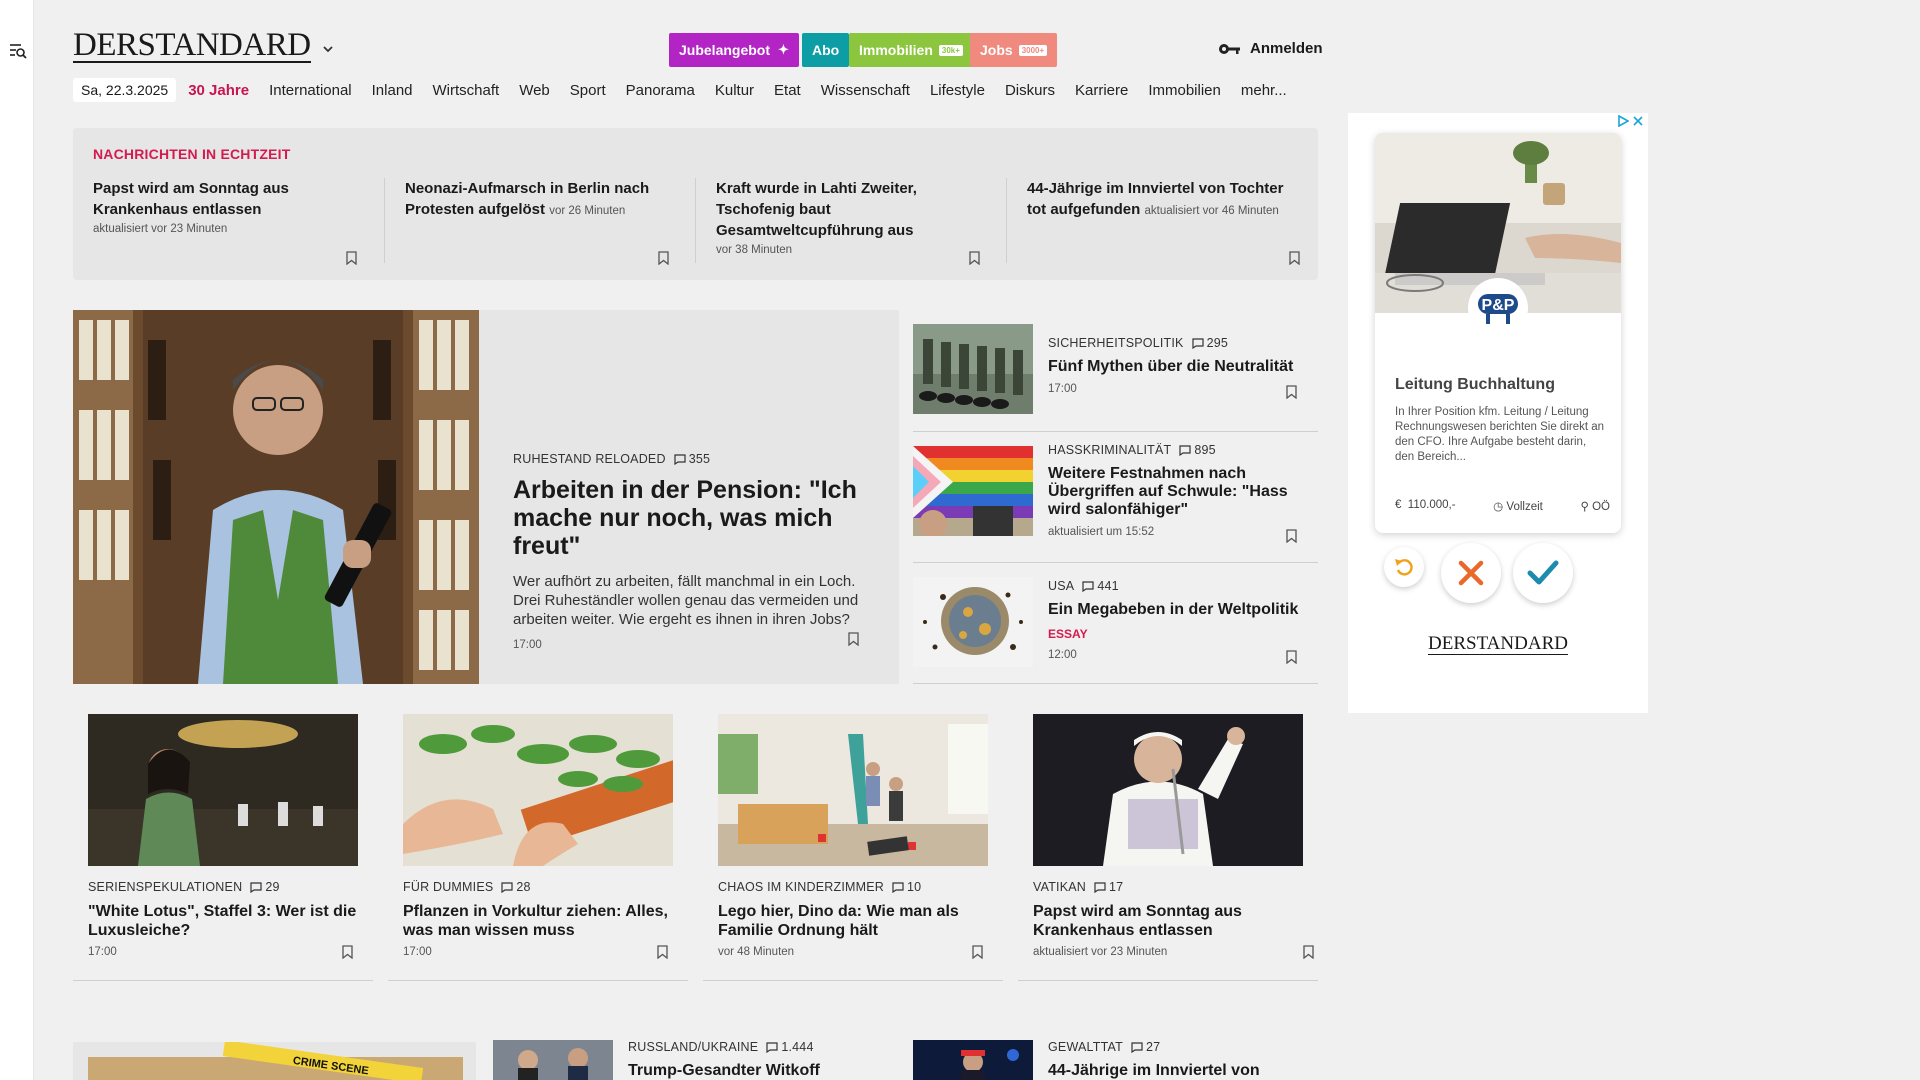 This screenshot has height=1080, width=1920. Describe the element at coordinates (957, 90) in the screenshot. I see `nav-item-lifestyle: Lifestyle` at that location.